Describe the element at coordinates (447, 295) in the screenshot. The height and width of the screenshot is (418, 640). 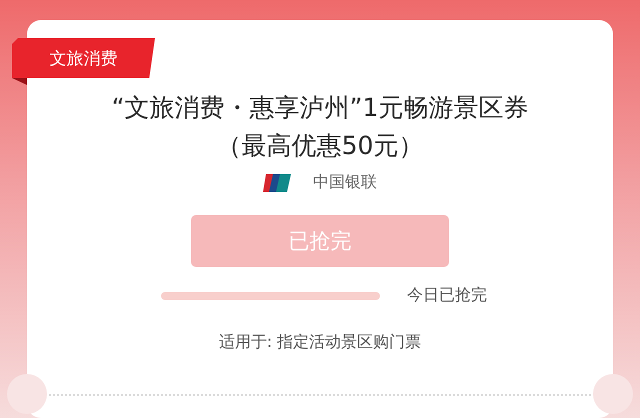
I see `stock-status: 今日已抢完` at that location.